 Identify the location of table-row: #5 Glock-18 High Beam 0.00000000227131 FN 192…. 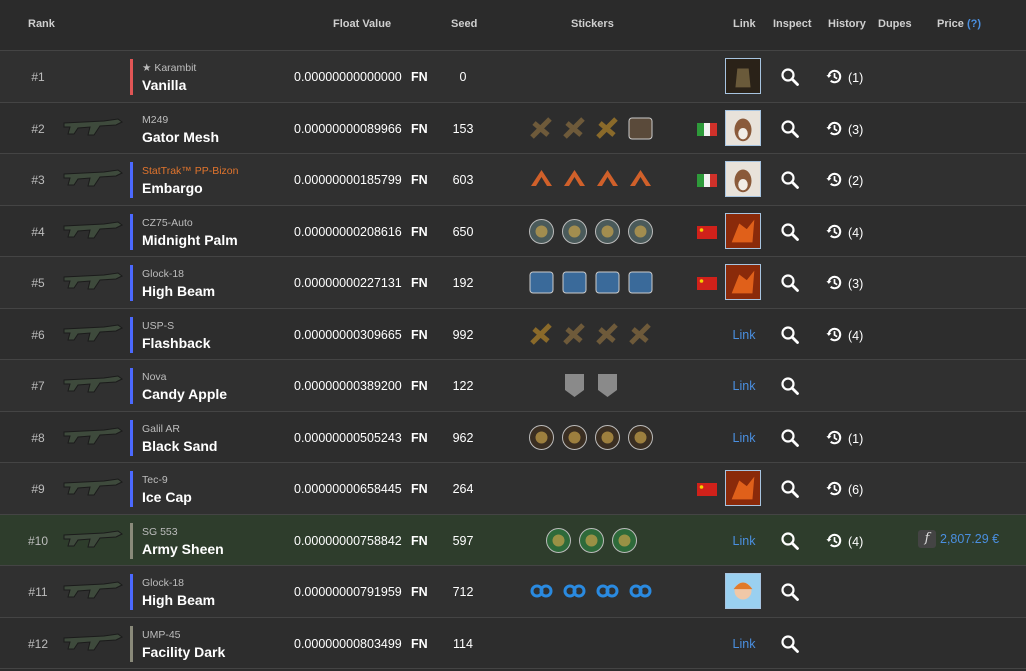
(513, 283).